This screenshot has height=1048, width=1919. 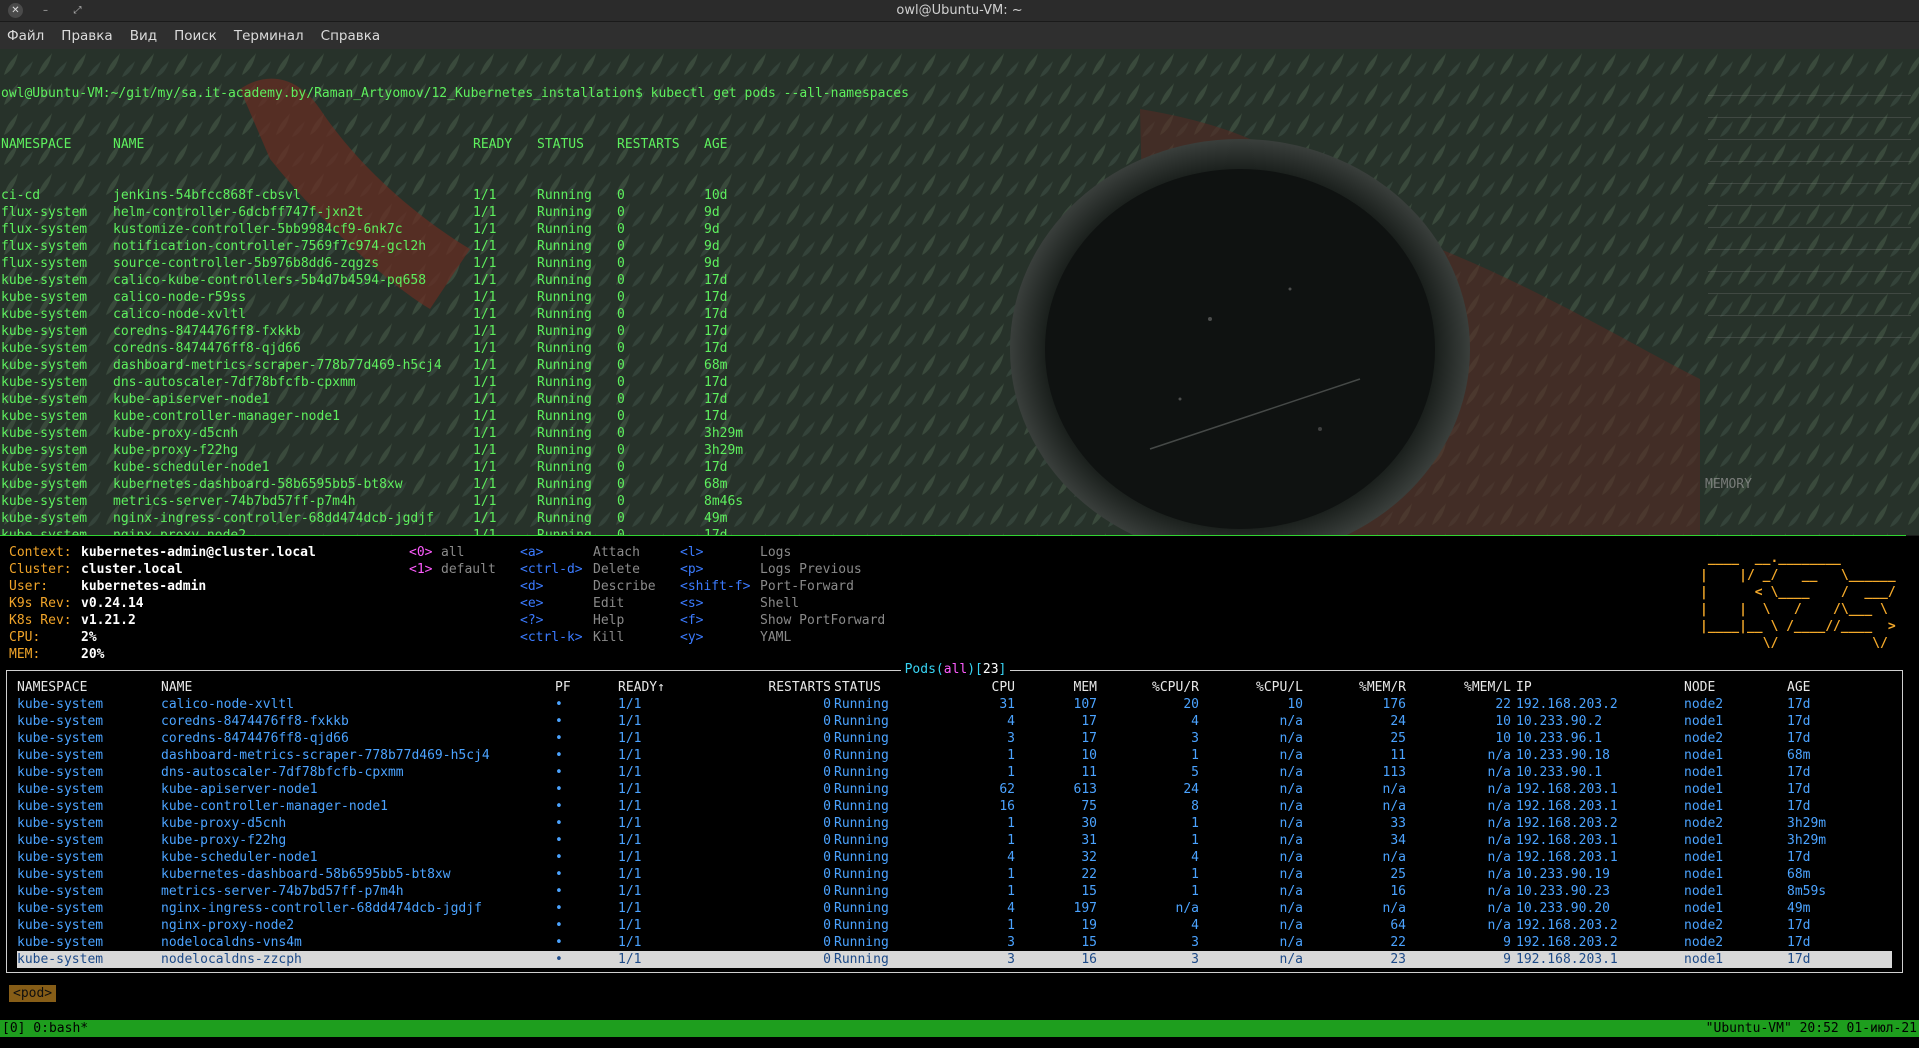 I want to click on column-header-node: NODE, so click(x=1729, y=687).